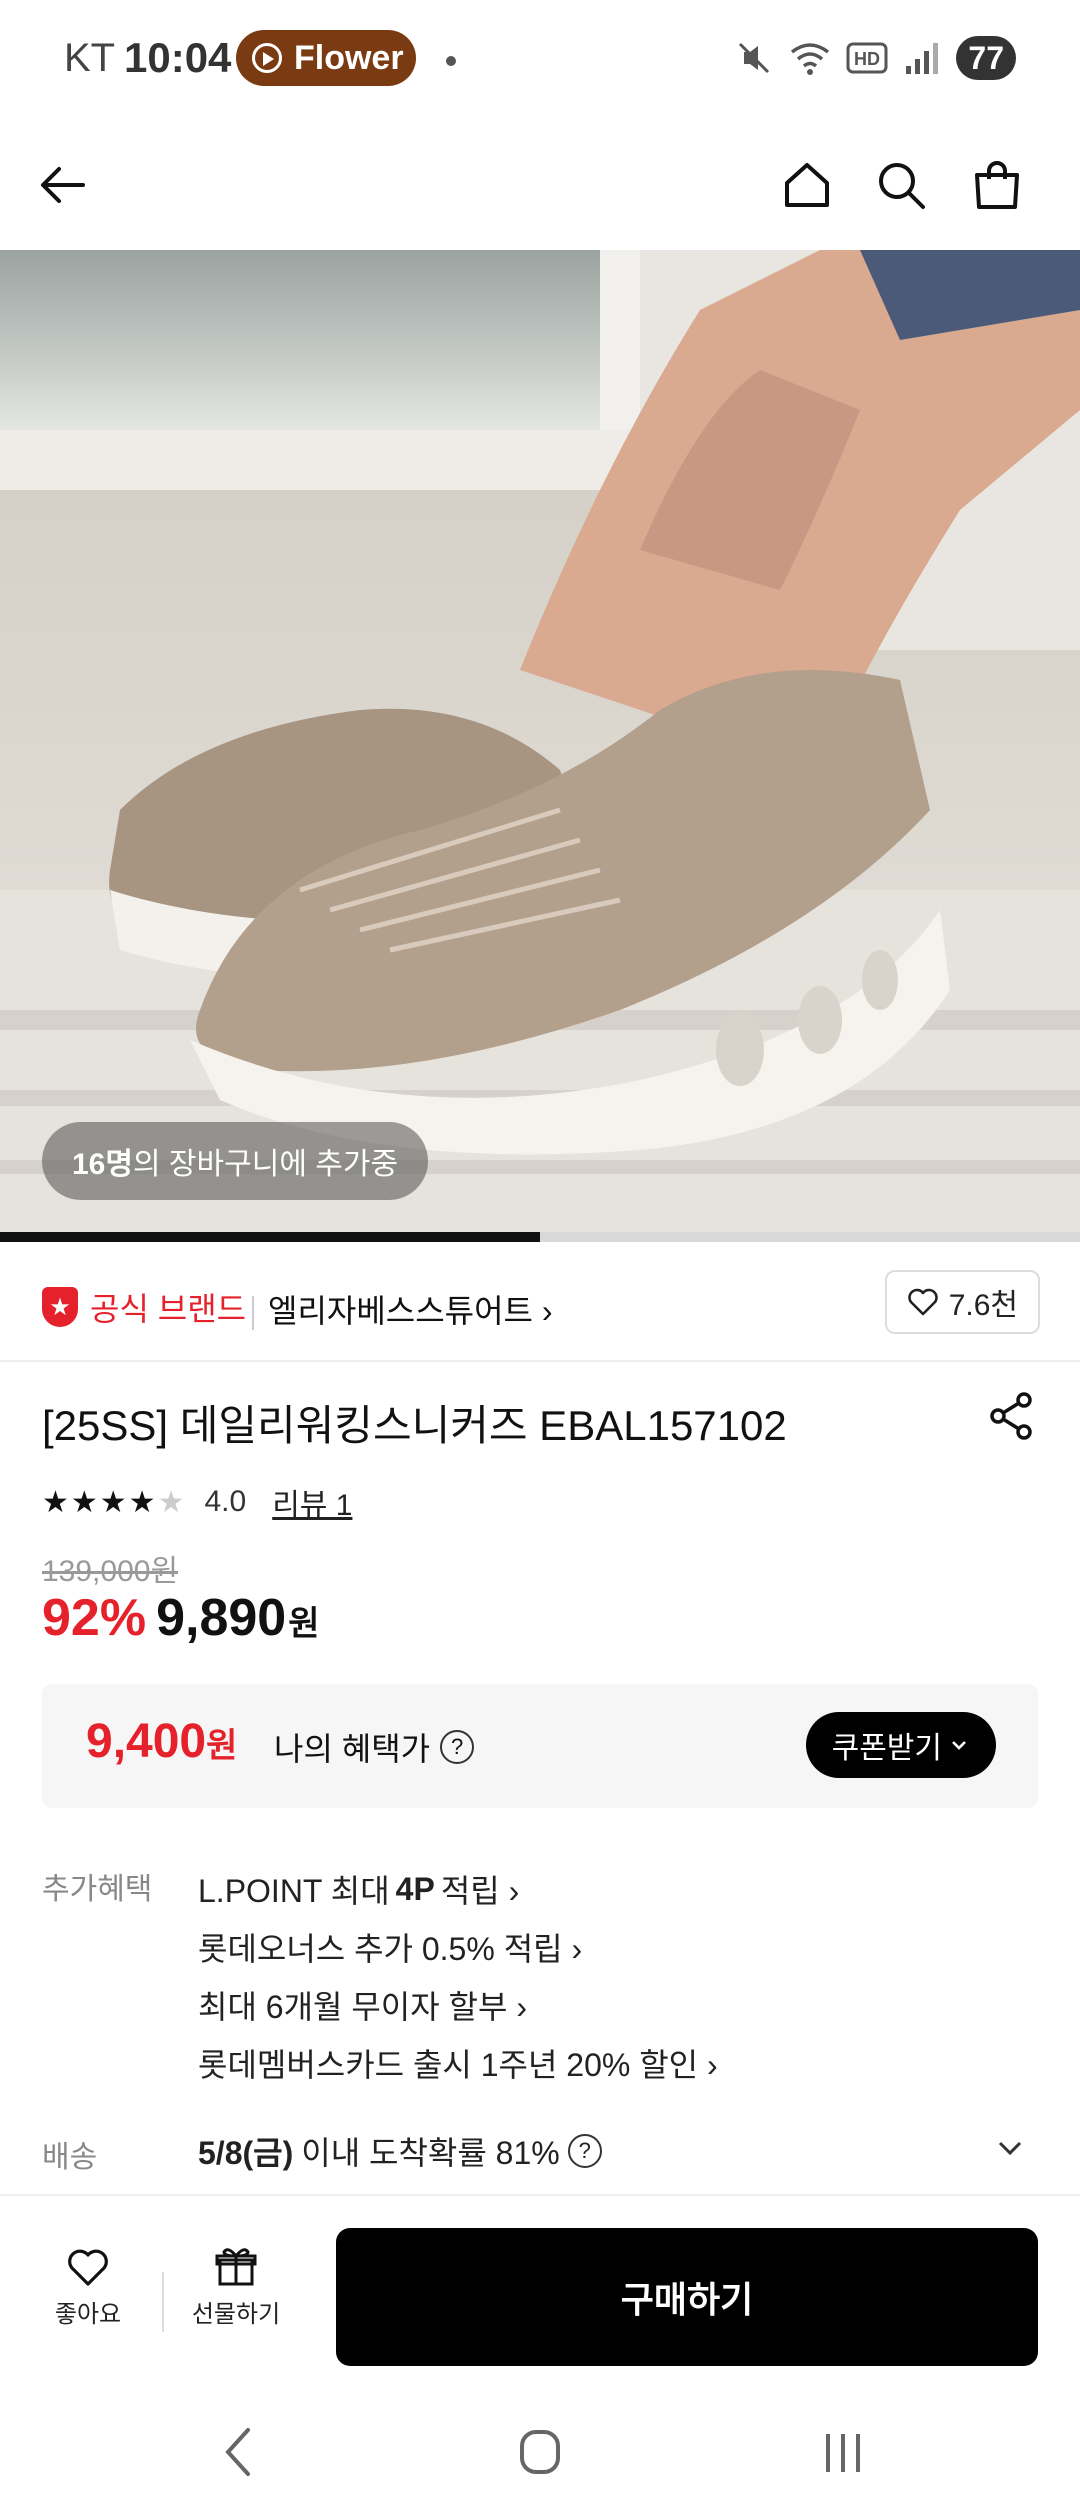 This screenshot has width=1080, height=2520. What do you see at coordinates (480, 1891) in the screenshot?
I see `benefit-text-suffix: 적립 ›` at bounding box center [480, 1891].